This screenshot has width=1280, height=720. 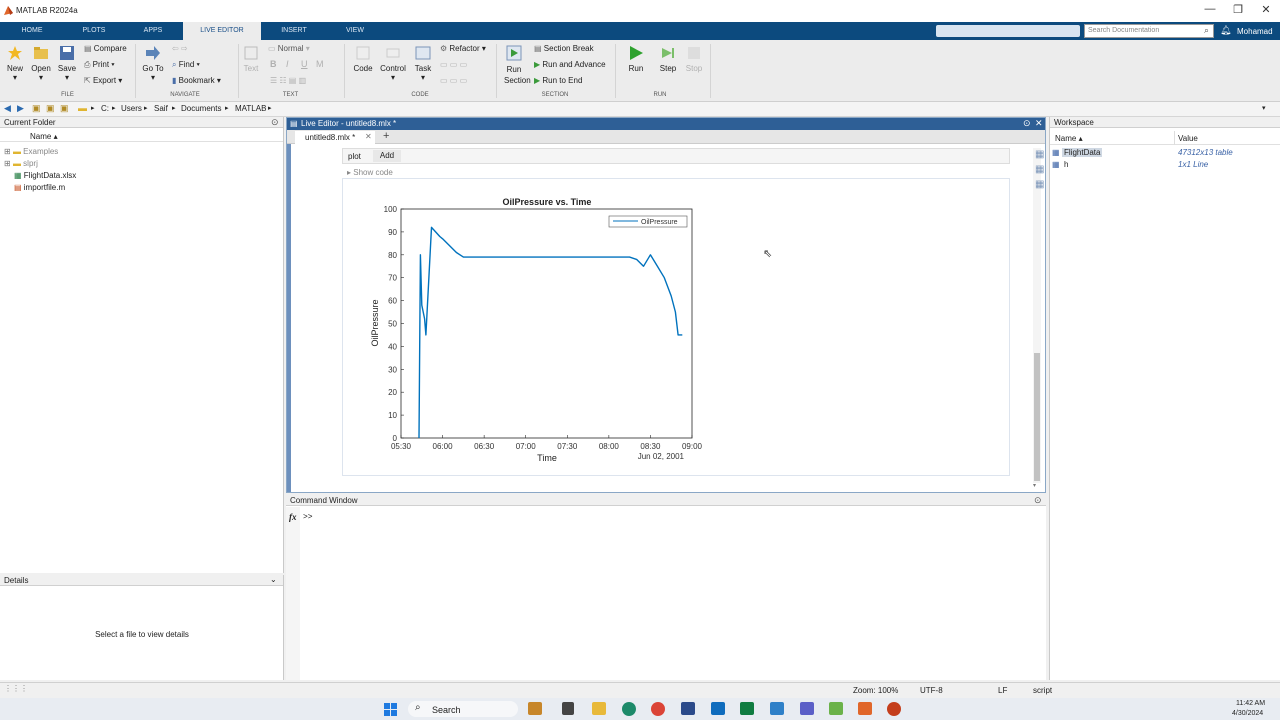 I want to click on run-and-advance-button: ▶ Run and Advance, so click(x=570, y=64).